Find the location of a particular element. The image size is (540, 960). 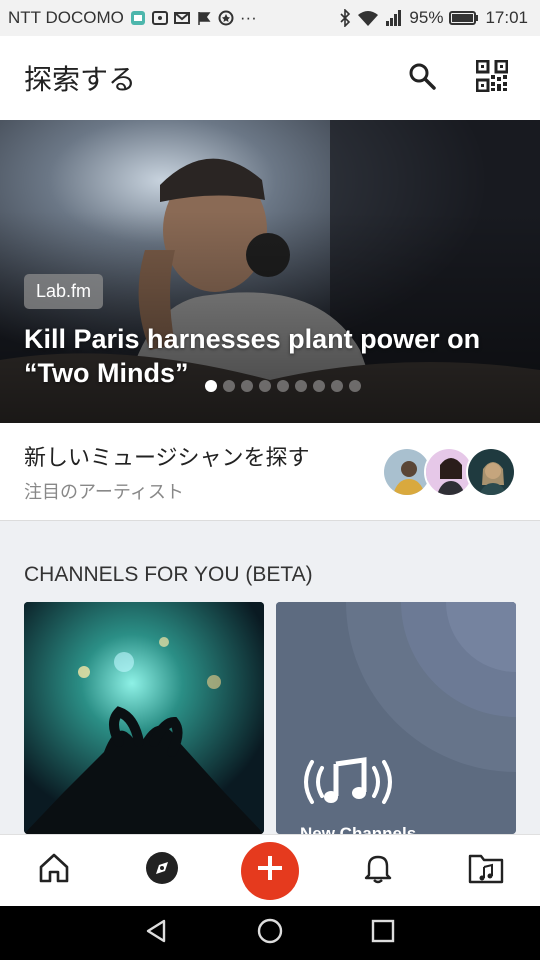

channel-card-concert is located at coordinates (144, 718).